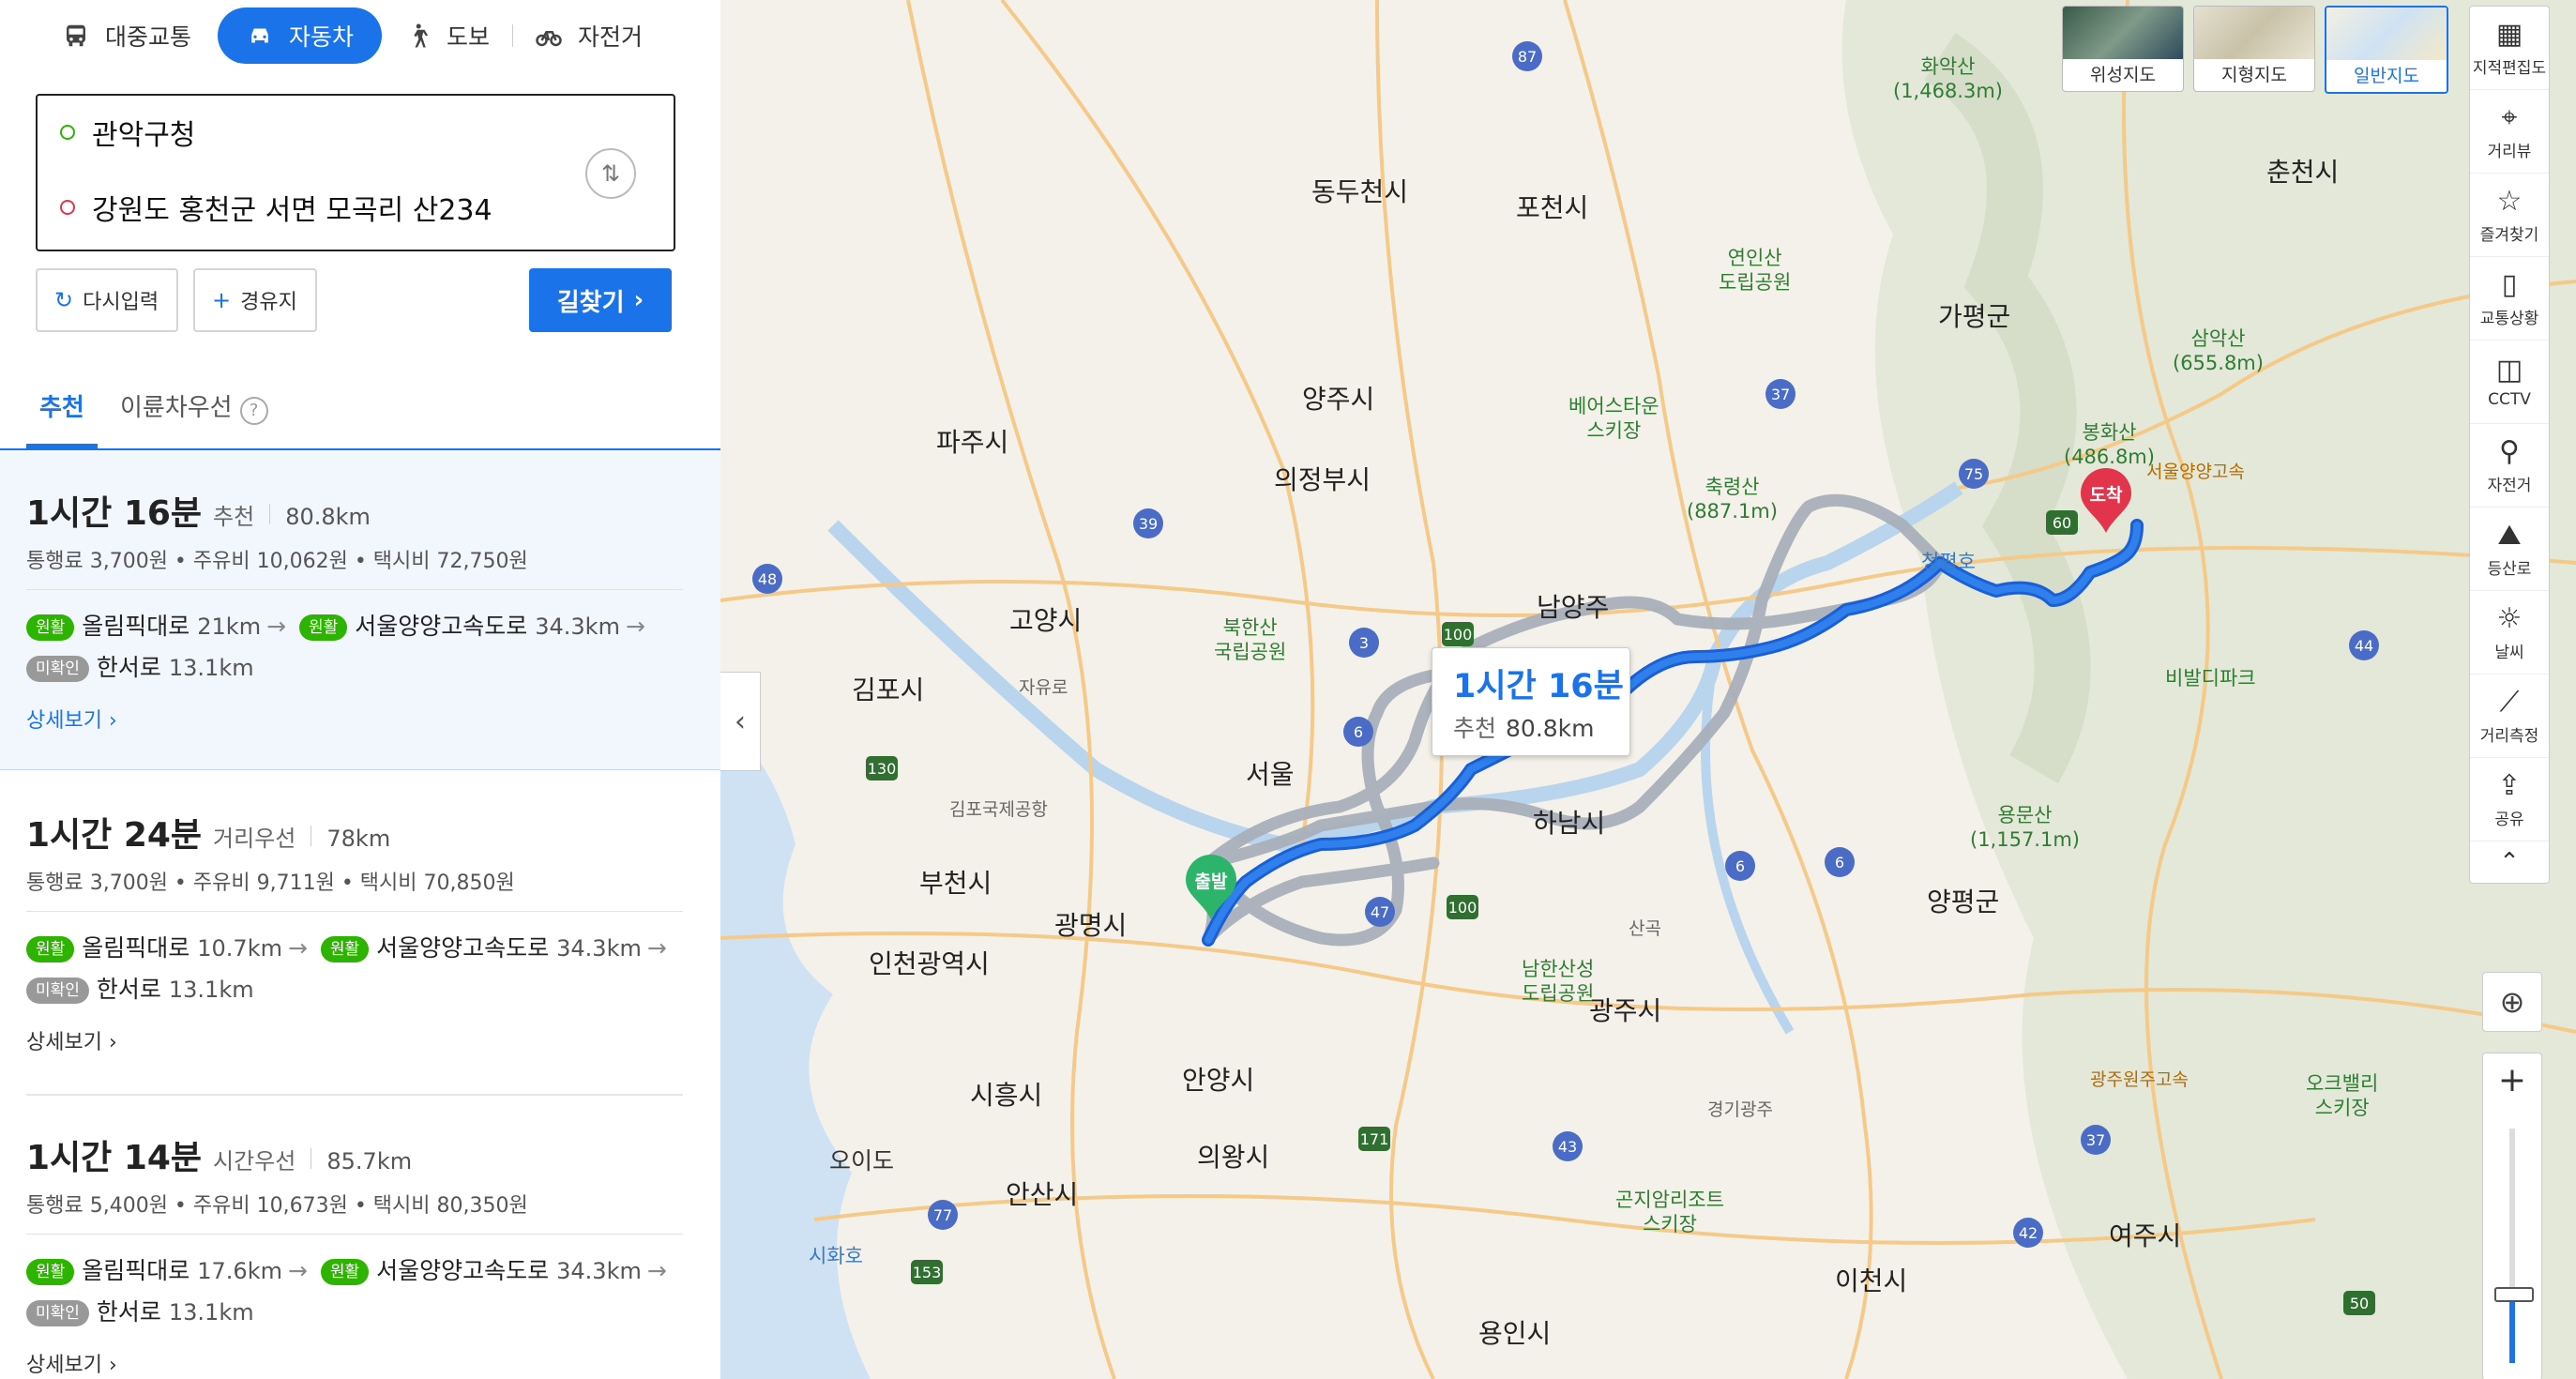 This screenshot has height=1379, width=2576. What do you see at coordinates (1613, 418) in the screenshot?
I see `ski-resort-label: 베어스타운 스키장` at bounding box center [1613, 418].